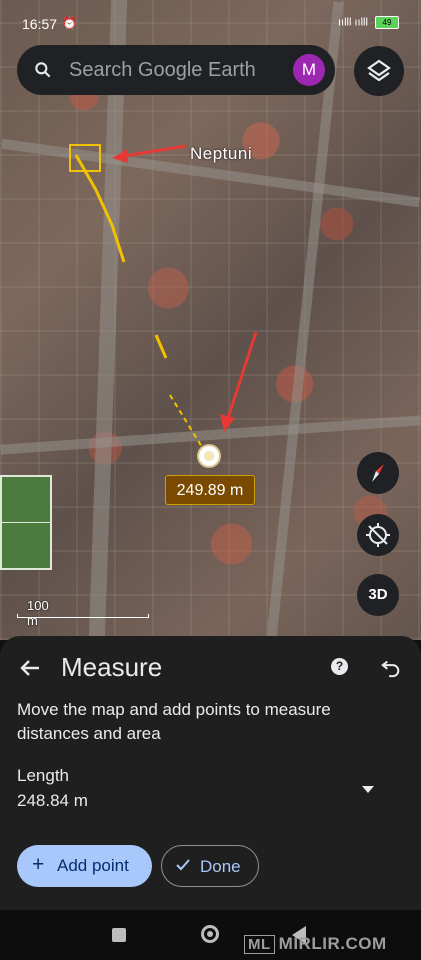 The height and width of the screenshot is (960, 421). I want to click on status-time: 16:57, so click(40, 24).